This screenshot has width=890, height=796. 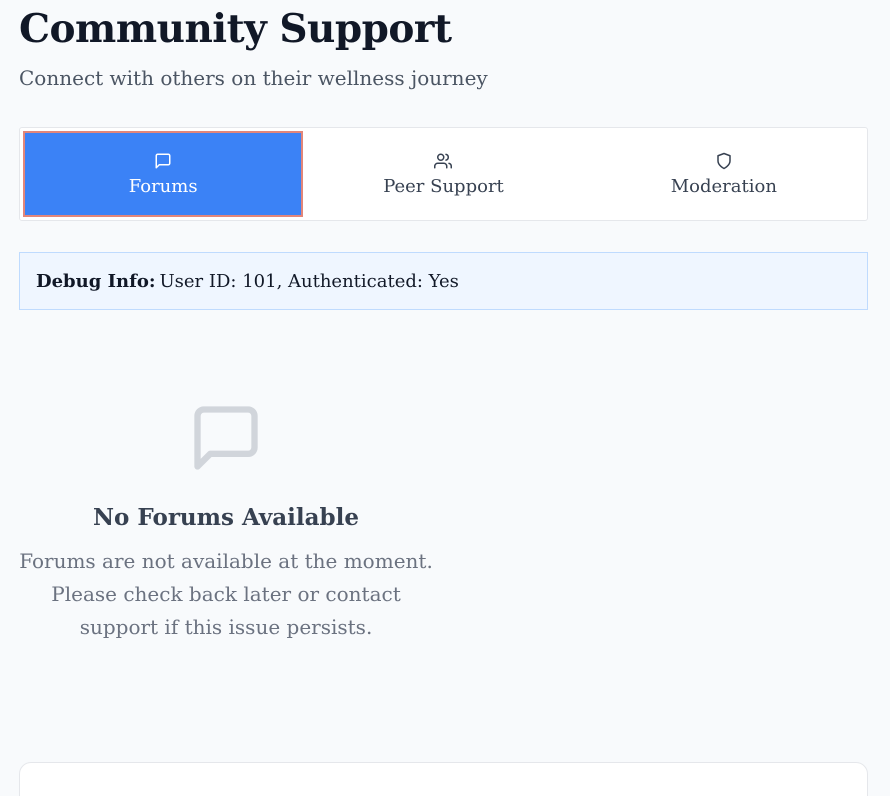 I want to click on page-title: Community Support, so click(x=235, y=29).